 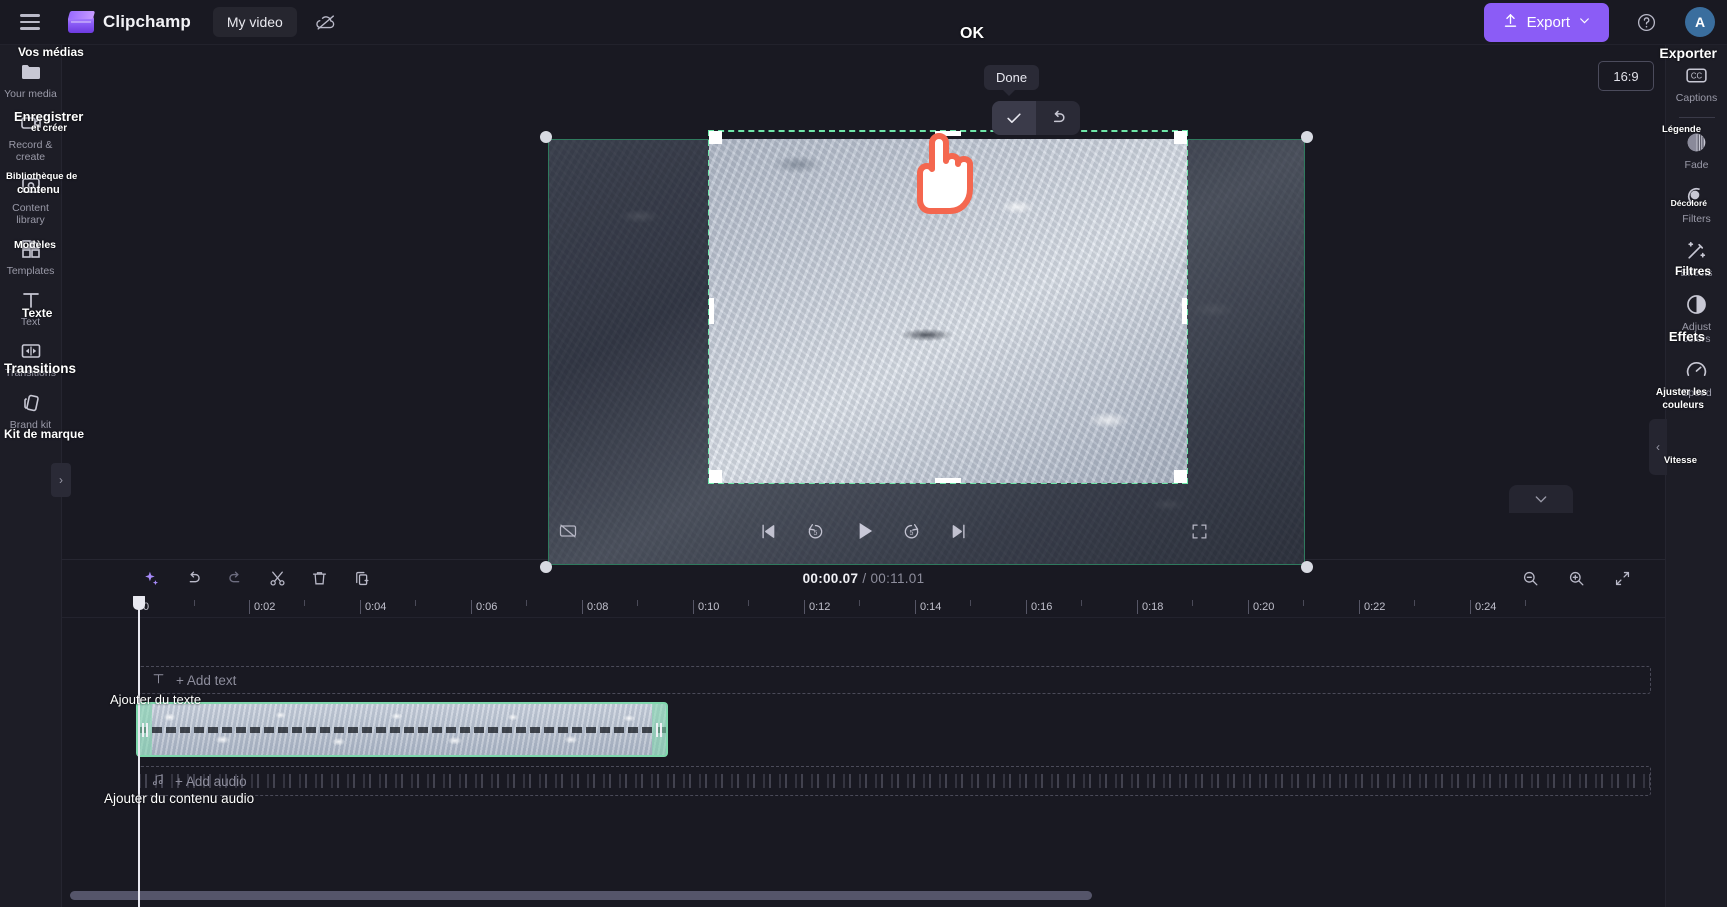 I want to click on timecode-display: 00:00.07 / 00:11.01, so click(x=863, y=578).